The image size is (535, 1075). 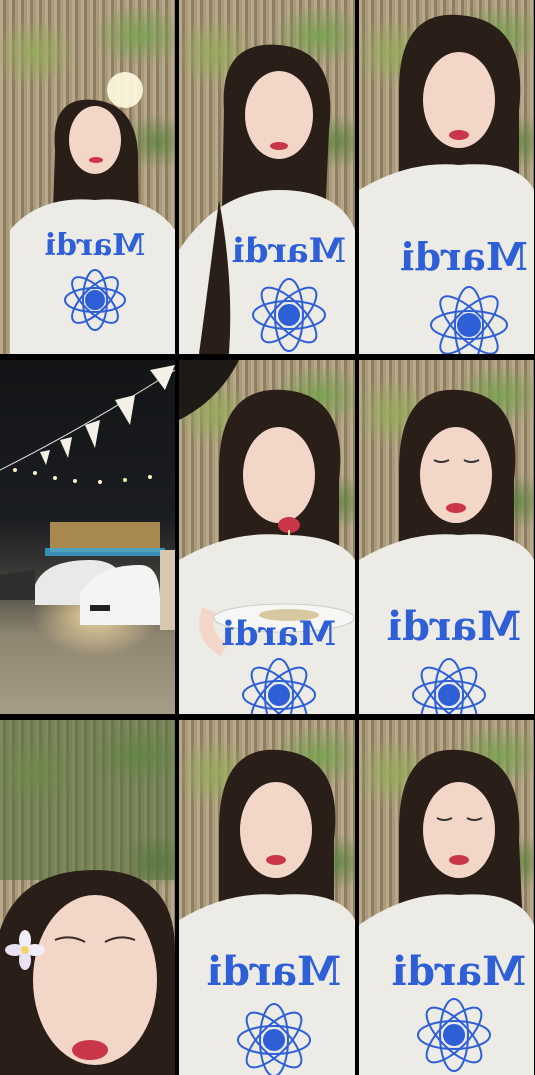 I want to click on photo-frame-2: Mardi, so click(x=267, y=177).